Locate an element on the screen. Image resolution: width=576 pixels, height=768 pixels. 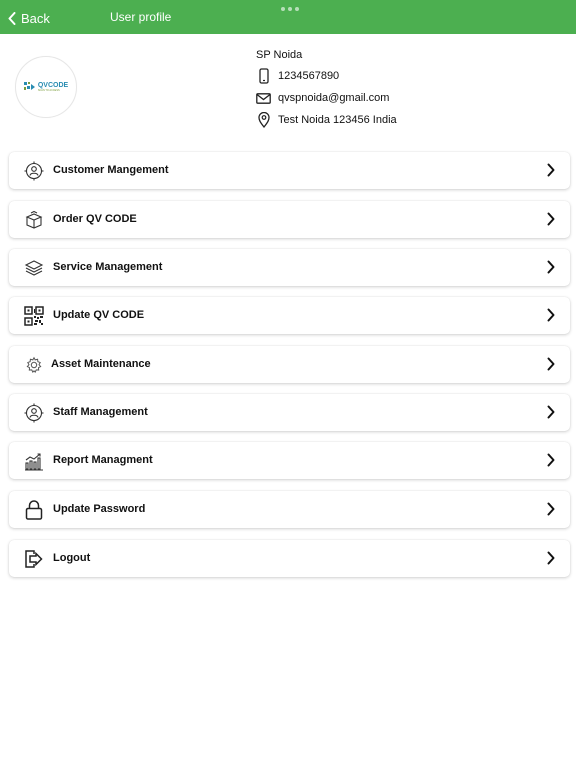
menu-item-staff-management: Staff Management is located at coordinates (289, 412).